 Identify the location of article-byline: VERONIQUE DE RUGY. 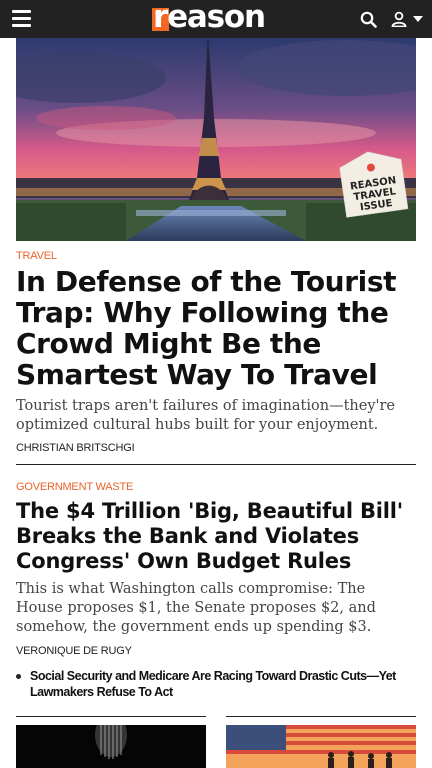
(74, 651).